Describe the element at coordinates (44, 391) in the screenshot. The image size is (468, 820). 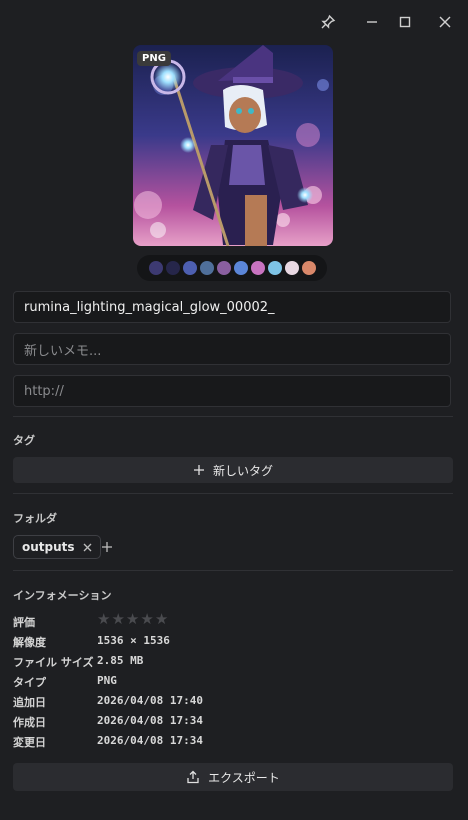
I see `url-field-placeholder: http://` at that location.